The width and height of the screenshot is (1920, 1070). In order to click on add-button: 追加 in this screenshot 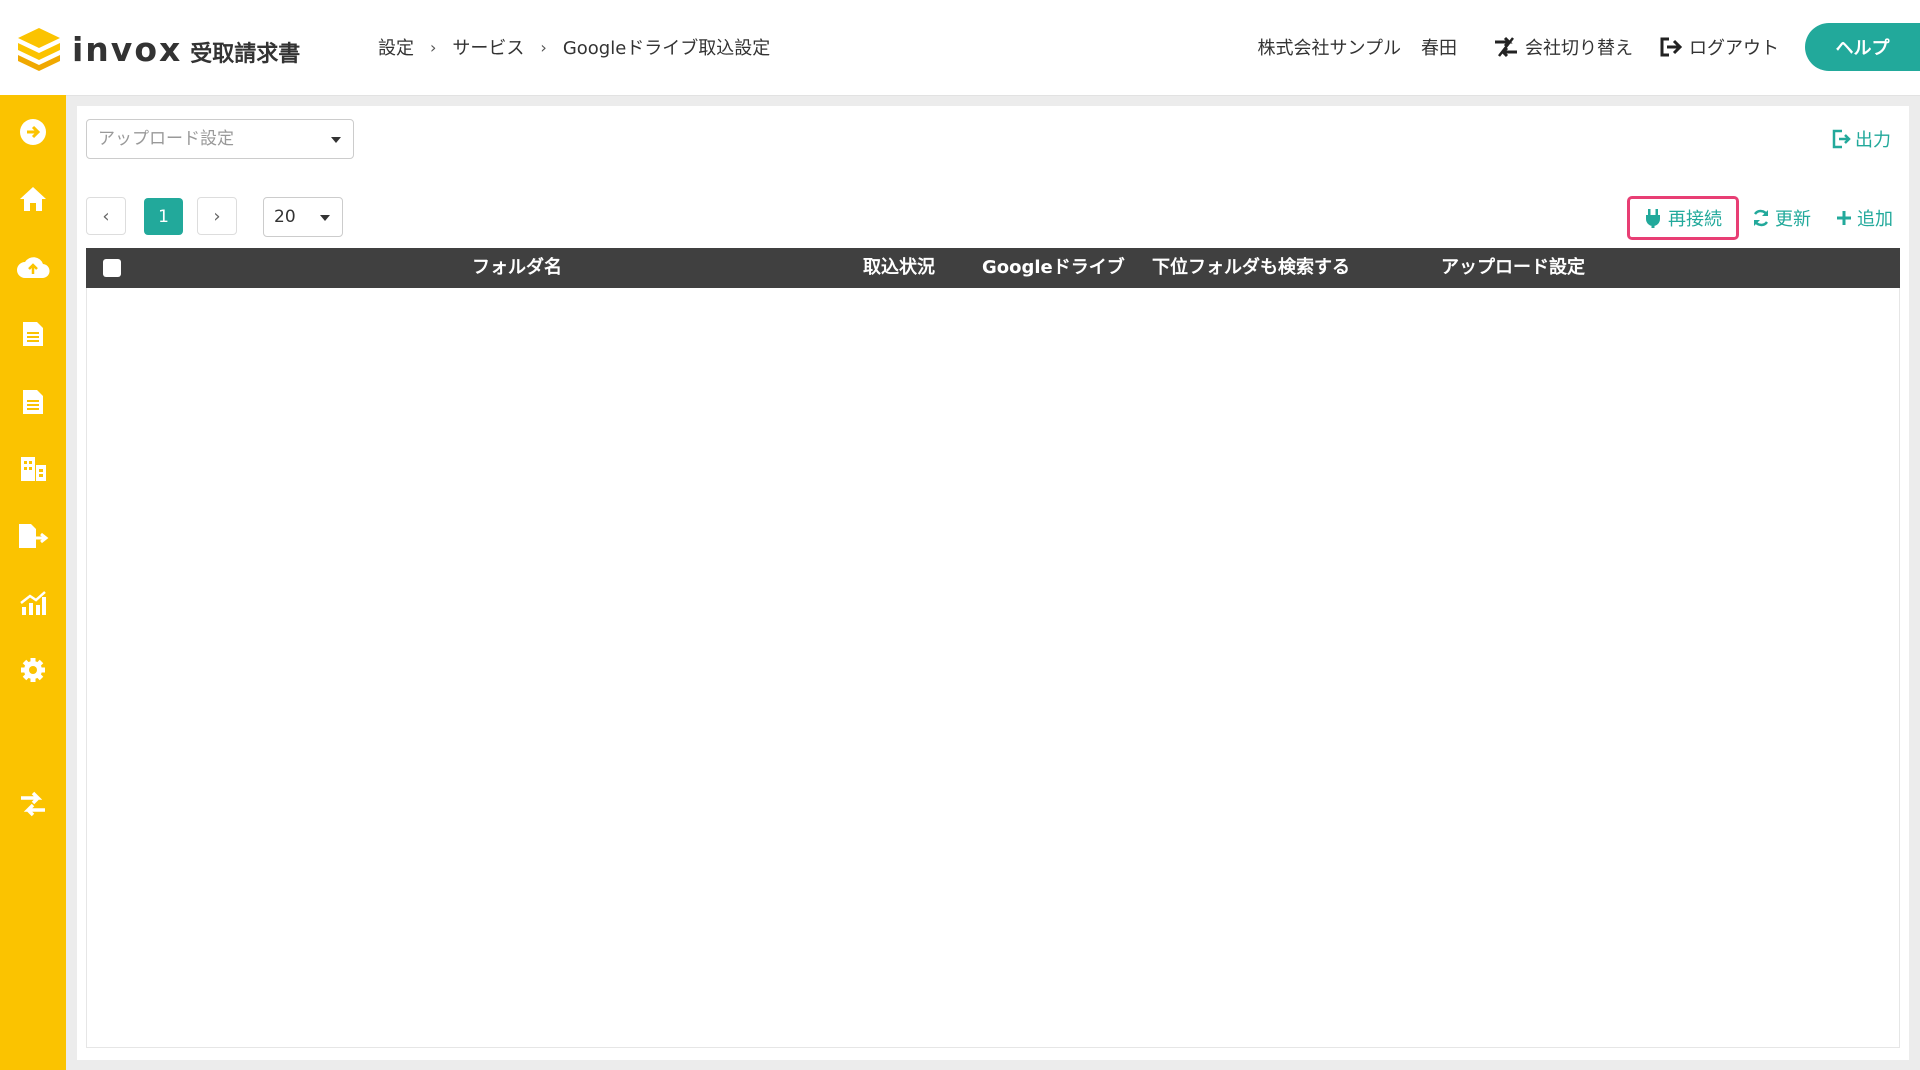, I will do `click(1864, 218)`.